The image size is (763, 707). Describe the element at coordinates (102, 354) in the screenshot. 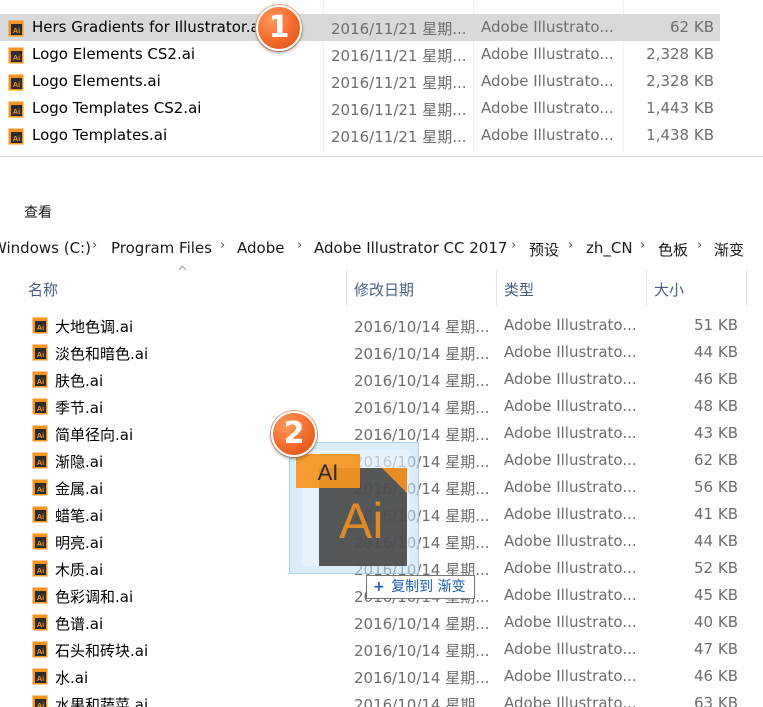

I see `file-name: 淡色和暗色.ai` at that location.